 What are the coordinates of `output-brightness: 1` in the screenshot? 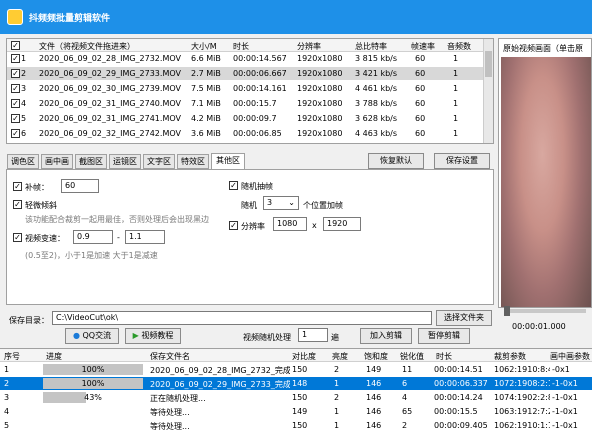 It's located at (337, 425).